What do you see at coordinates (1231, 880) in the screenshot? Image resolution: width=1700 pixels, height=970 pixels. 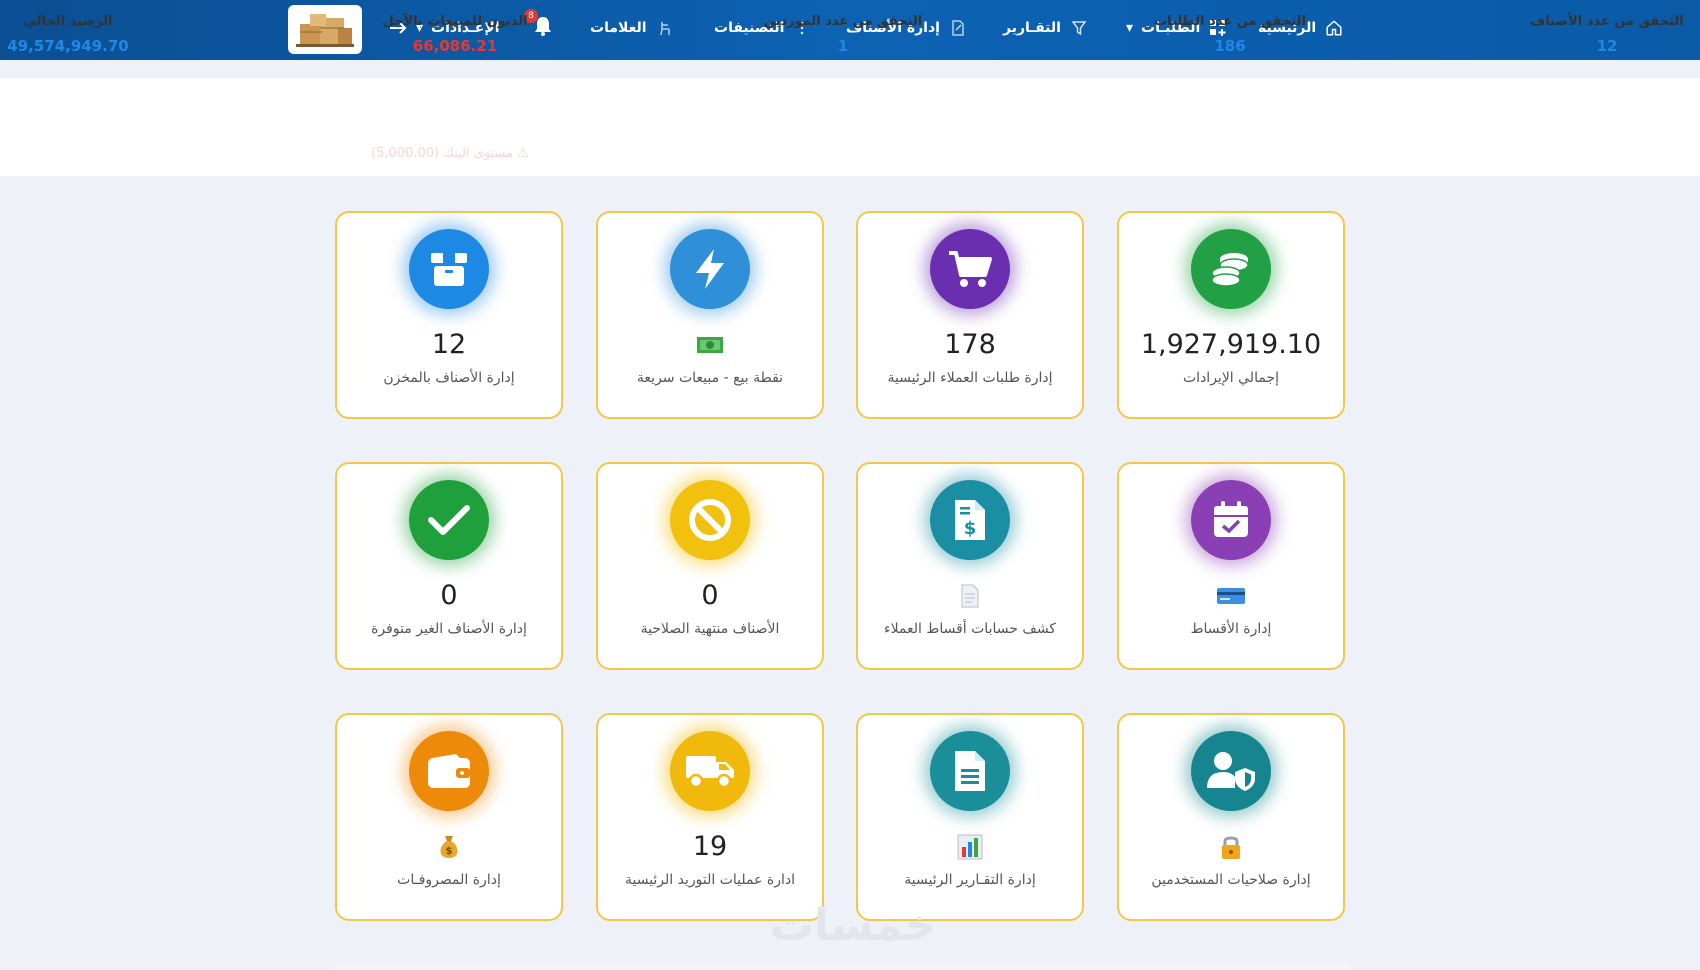 I see `card-title: إدارة صلاحيات المستخدمين` at bounding box center [1231, 880].